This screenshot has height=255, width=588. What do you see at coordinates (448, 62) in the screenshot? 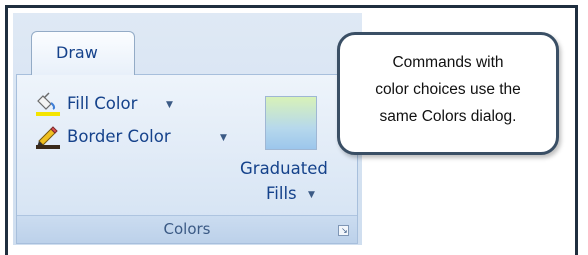
I see `callout-line: Commands with` at bounding box center [448, 62].